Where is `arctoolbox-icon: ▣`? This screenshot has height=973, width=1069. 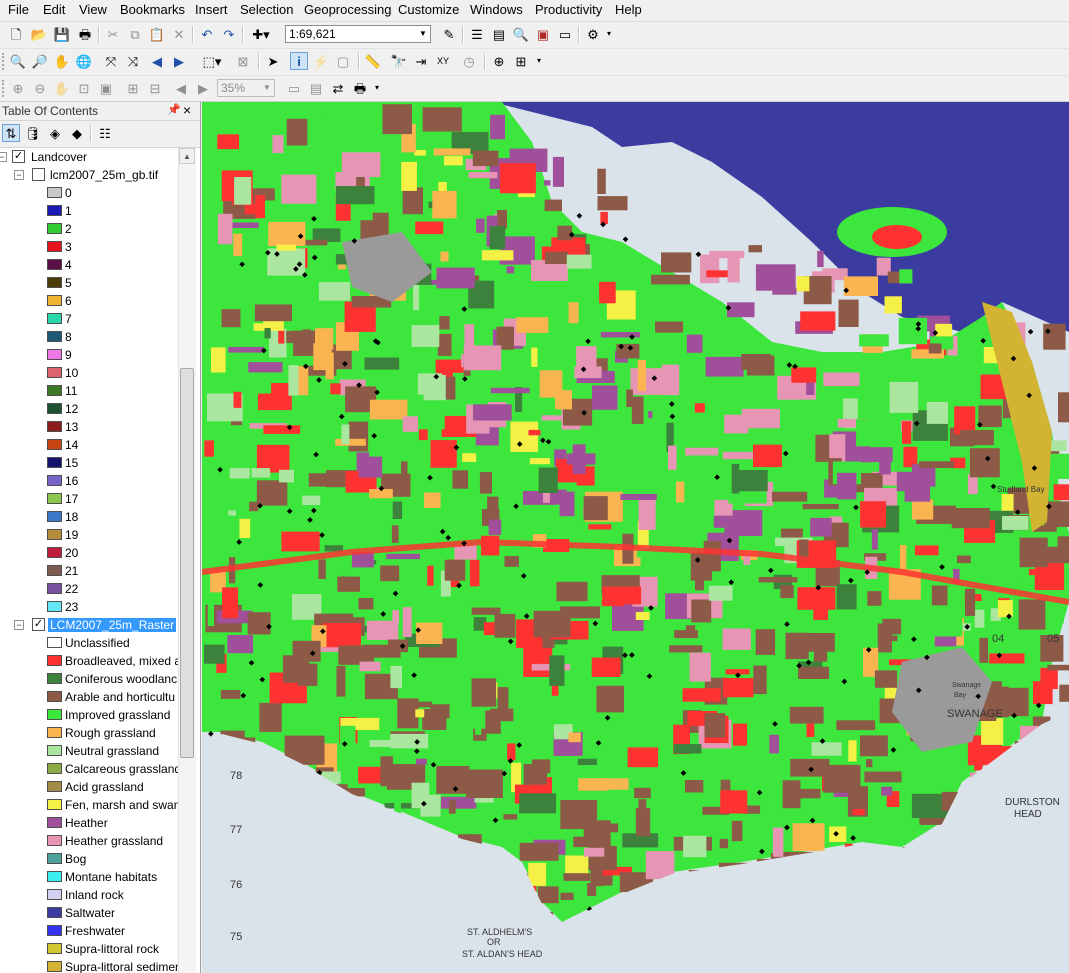 arctoolbox-icon: ▣ is located at coordinates (543, 34).